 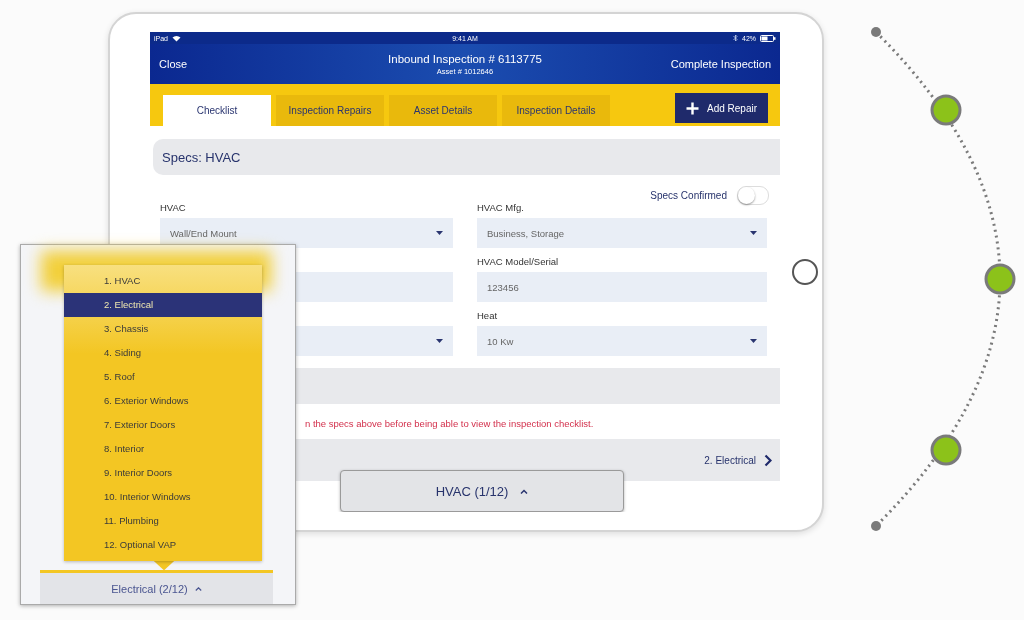 What do you see at coordinates (163, 425) in the screenshot?
I see `menu-item: 7. Exterior Doors` at bounding box center [163, 425].